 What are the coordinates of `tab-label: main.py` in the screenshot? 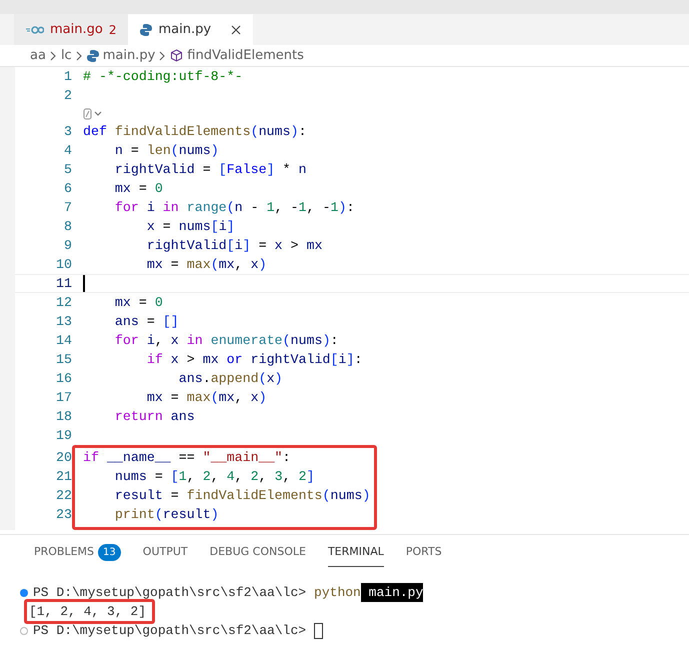 It's located at (185, 30).